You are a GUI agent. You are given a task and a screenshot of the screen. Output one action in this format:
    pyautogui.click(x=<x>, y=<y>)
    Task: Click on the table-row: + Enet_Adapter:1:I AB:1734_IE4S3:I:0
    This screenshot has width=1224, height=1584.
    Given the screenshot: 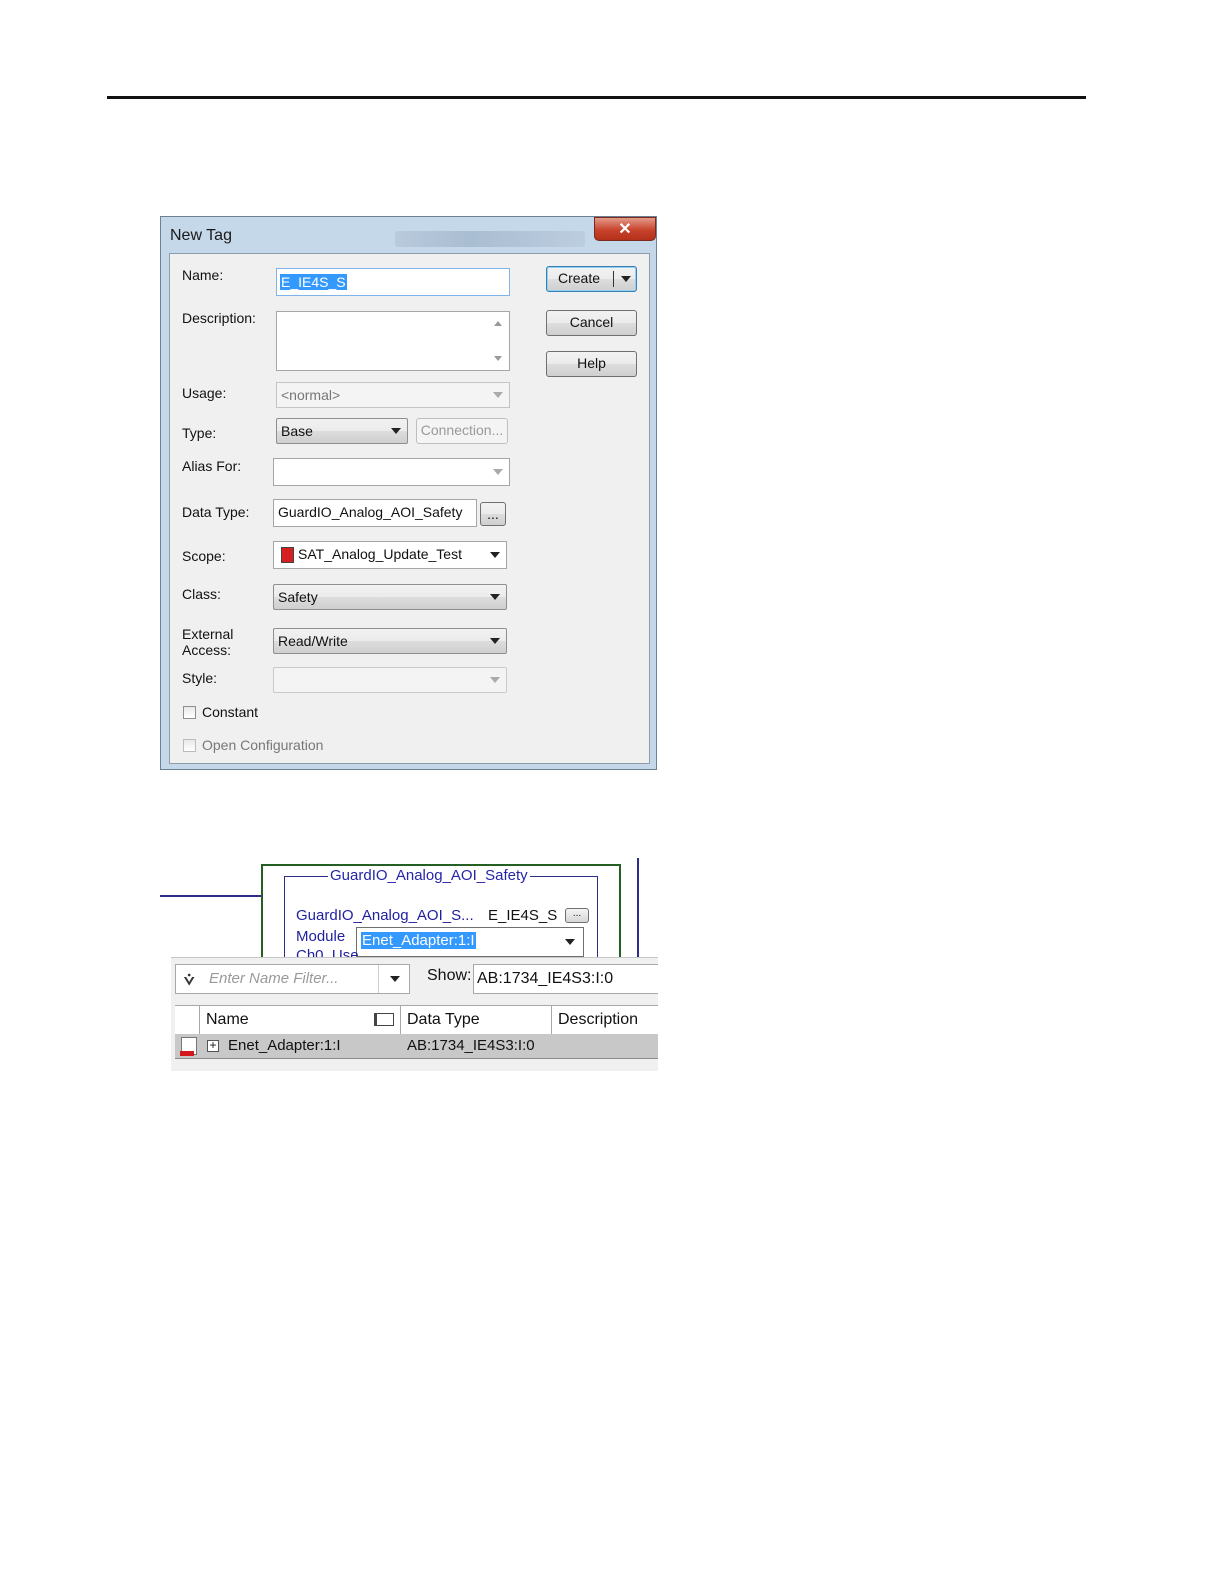 What is the action you would take?
    pyautogui.click(x=416, y=1046)
    